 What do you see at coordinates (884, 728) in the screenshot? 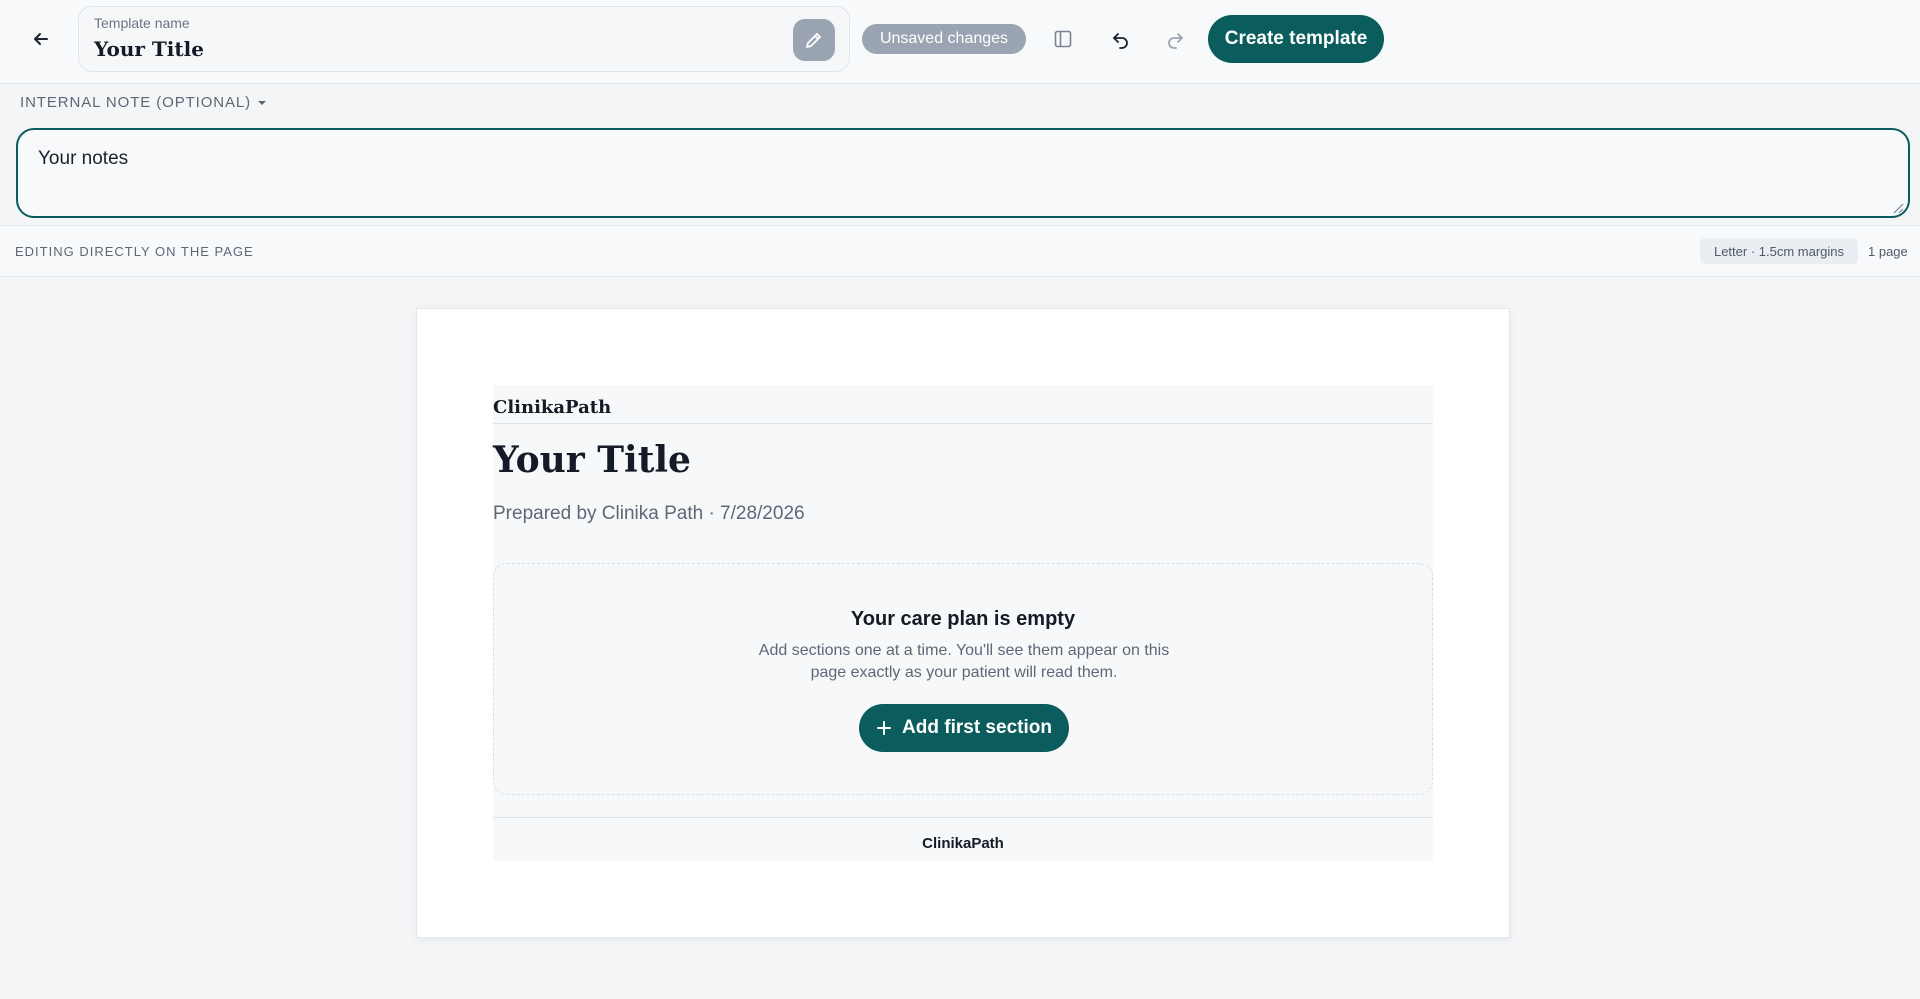
I see `plus-icon` at bounding box center [884, 728].